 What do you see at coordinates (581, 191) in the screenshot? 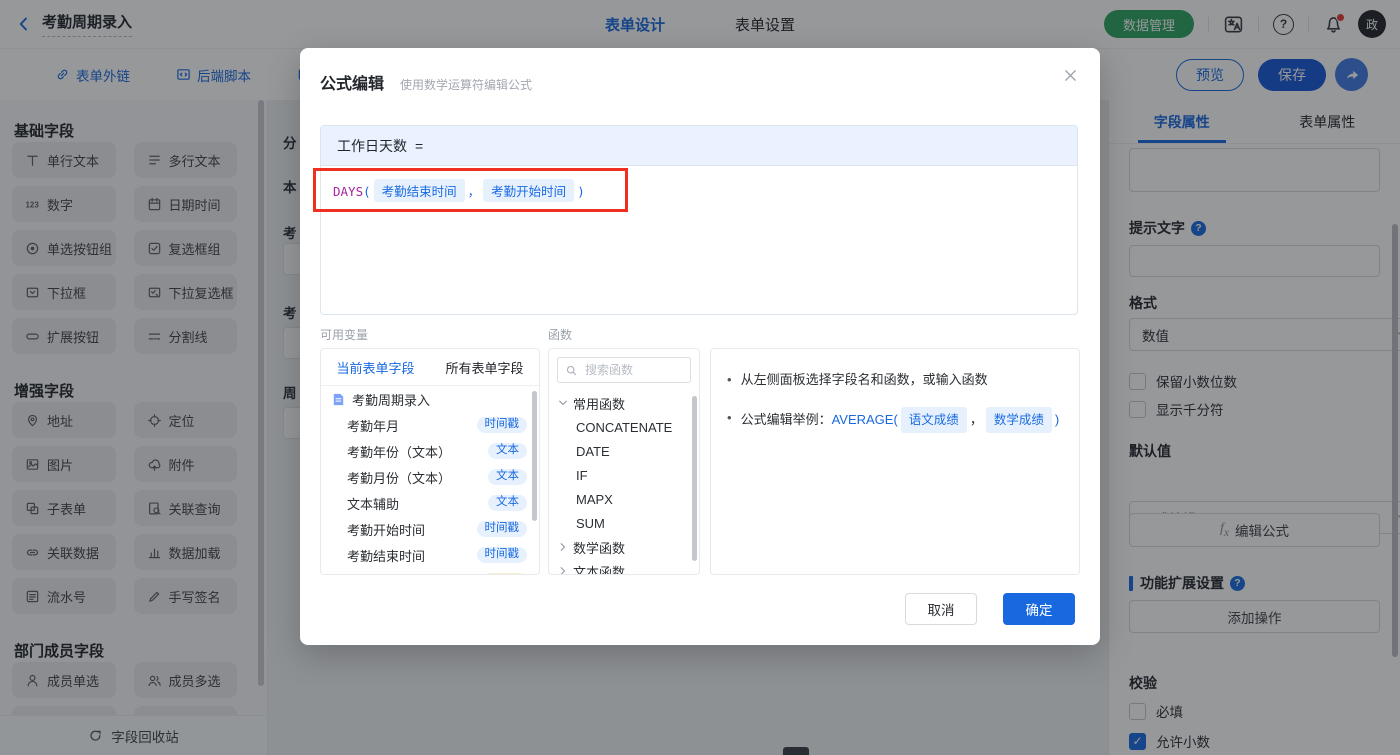
I see `close-paren: )` at bounding box center [581, 191].